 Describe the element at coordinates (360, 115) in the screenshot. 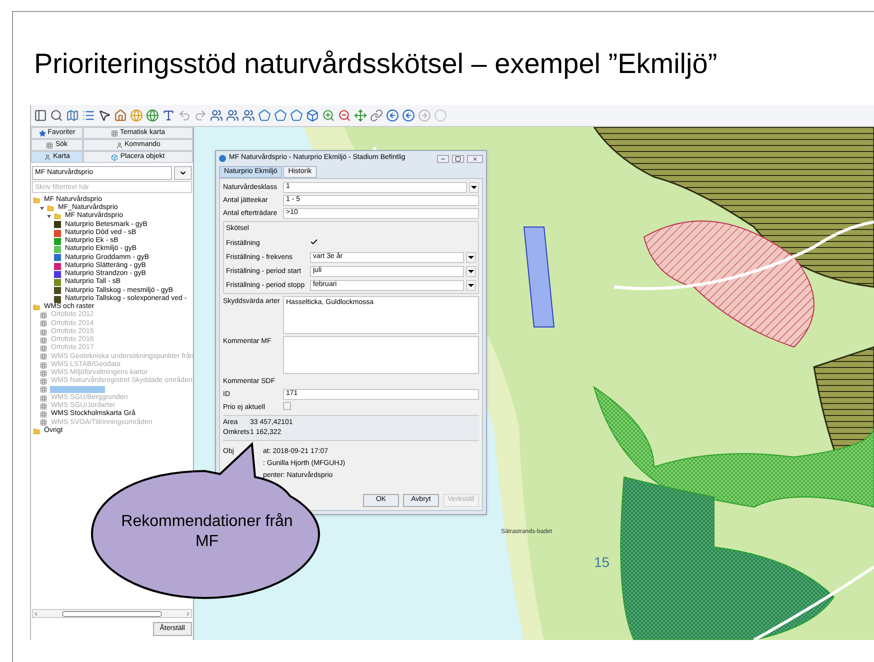

I see `pan-icon` at that location.